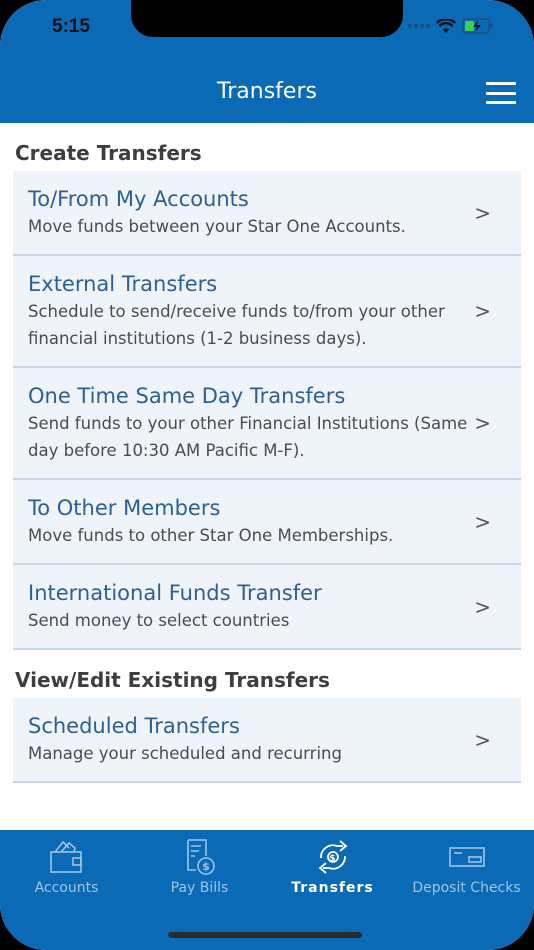  What do you see at coordinates (501, 93) in the screenshot?
I see `hamburger-menu-icon` at bounding box center [501, 93].